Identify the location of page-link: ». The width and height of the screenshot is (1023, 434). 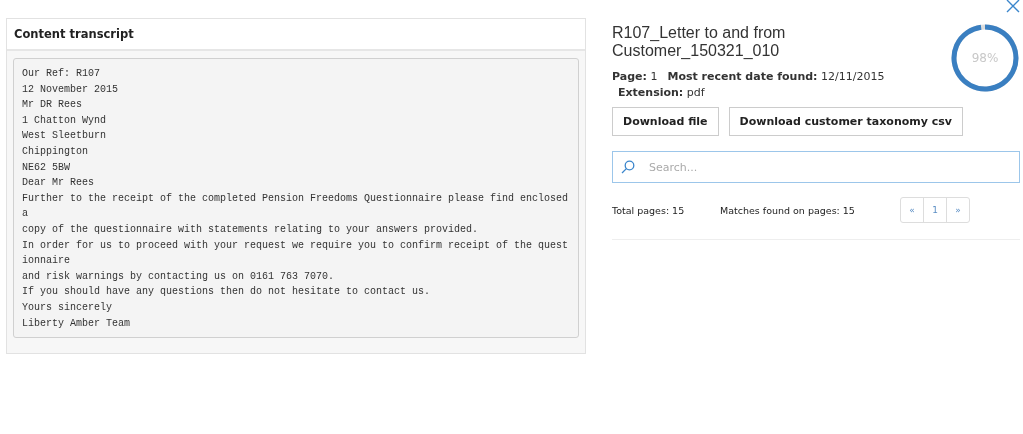
(958, 210).